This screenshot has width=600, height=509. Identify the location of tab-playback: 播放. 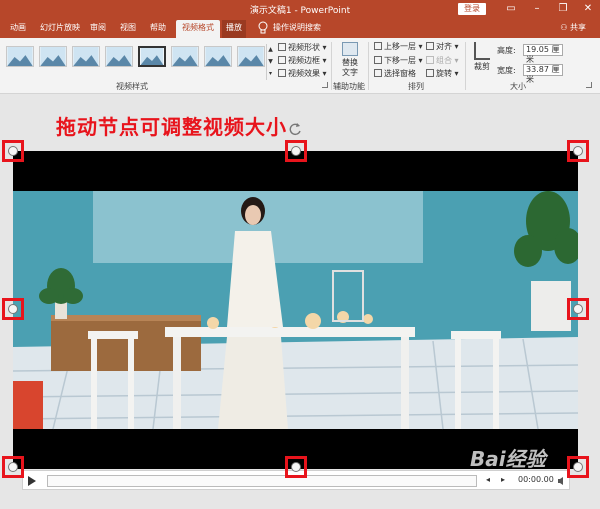
(234, 29).